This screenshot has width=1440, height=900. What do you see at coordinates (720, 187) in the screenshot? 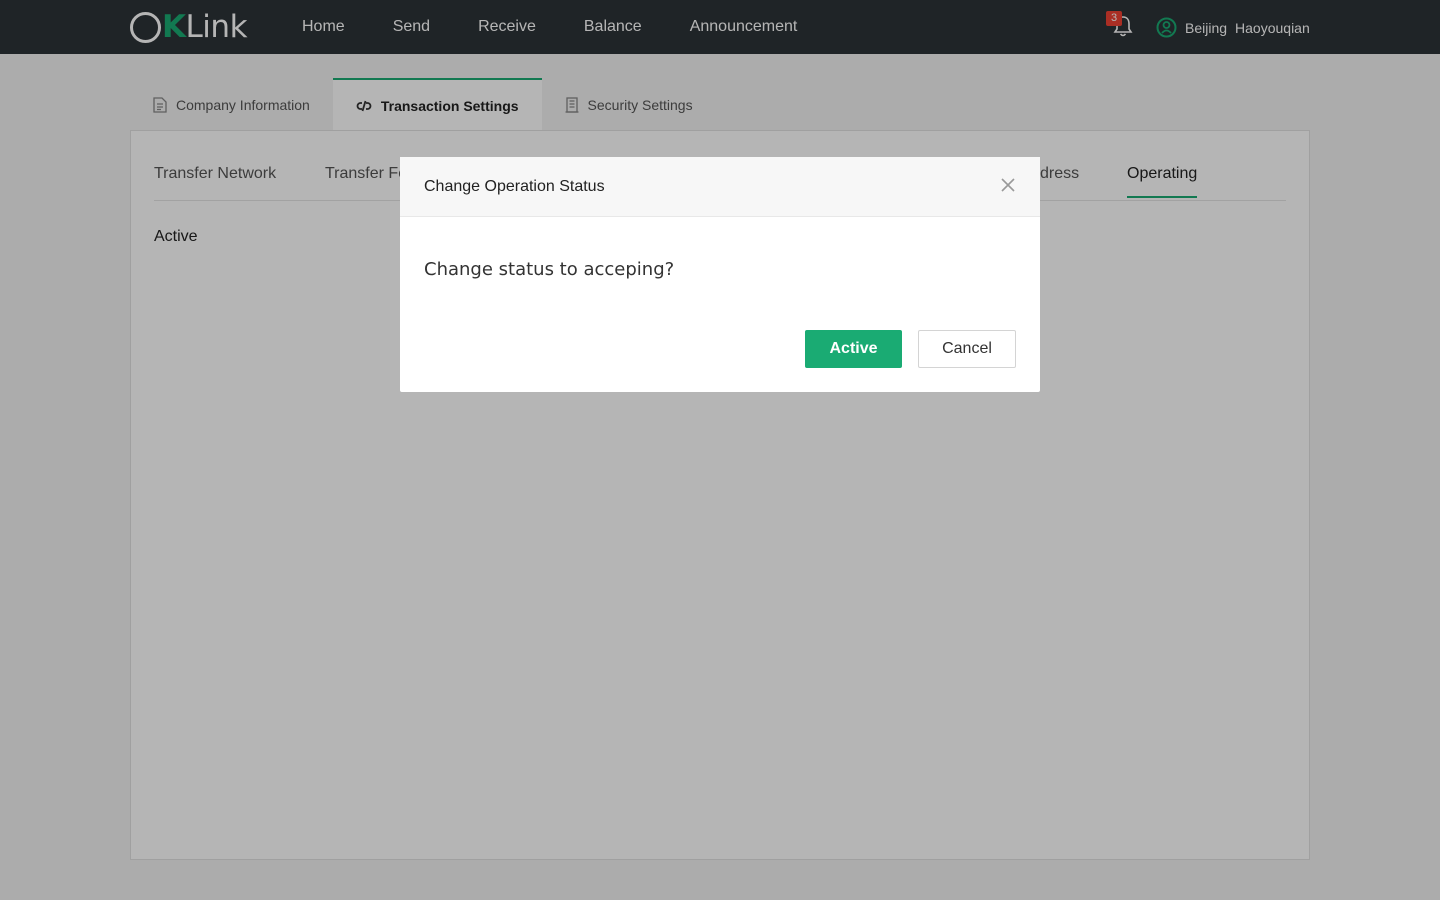
I see `dialog-header: Change Operation Status` at bounding box center [720, 187].